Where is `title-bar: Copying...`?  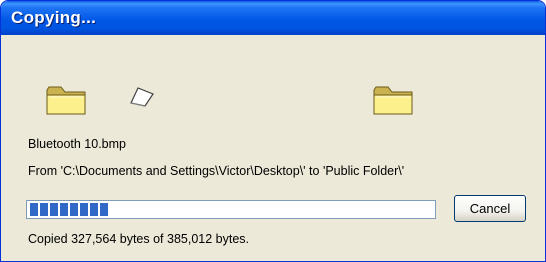 title-bar: Copying... is located at coordinates (273, 18).